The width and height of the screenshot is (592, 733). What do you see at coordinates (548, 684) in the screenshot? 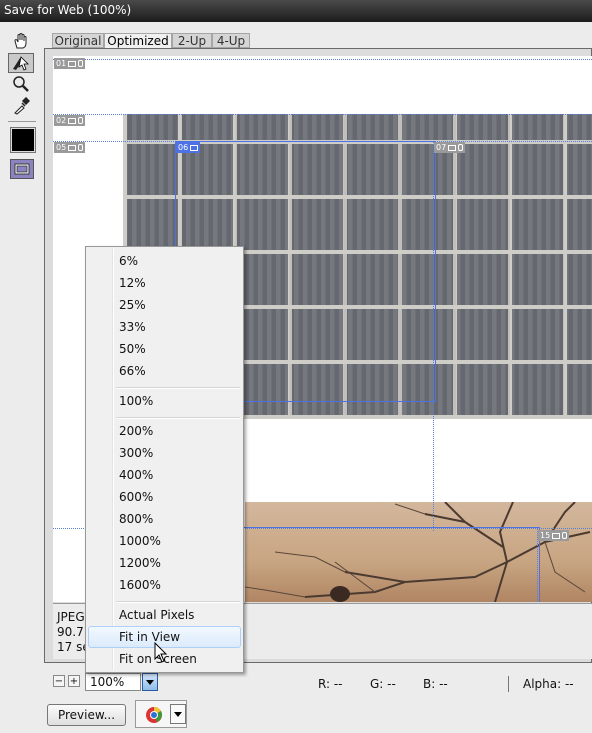
I see `alpha-readout: Alpha: --` at bounding box center [548, 684].